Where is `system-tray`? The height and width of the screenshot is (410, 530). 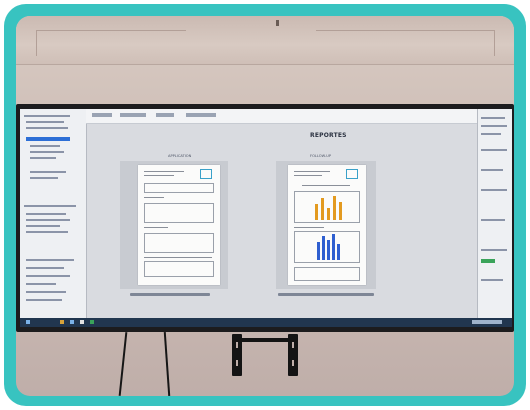
system-tray is located at coordinates (487, 322).